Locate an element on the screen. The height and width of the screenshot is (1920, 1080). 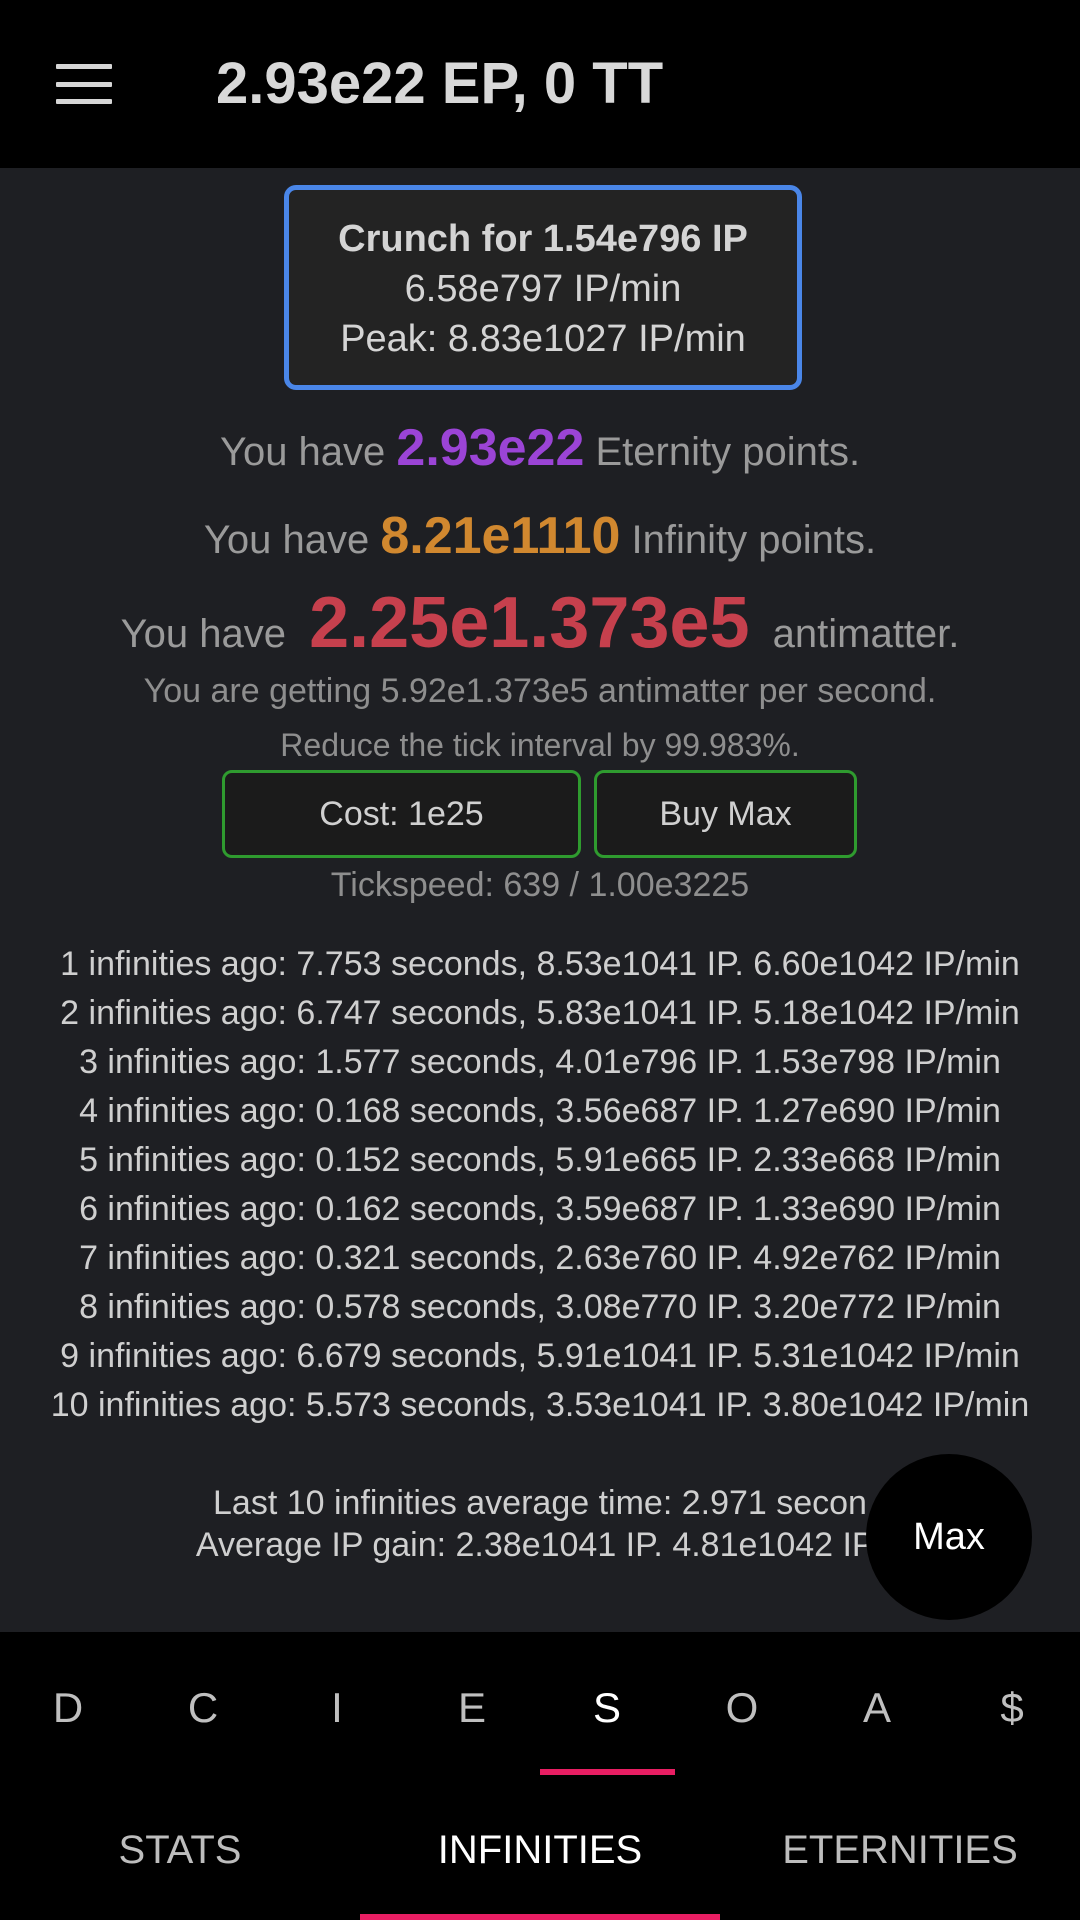
app-title: 2.93e22 EP, 0 TT is located at coordinates (440, 83).